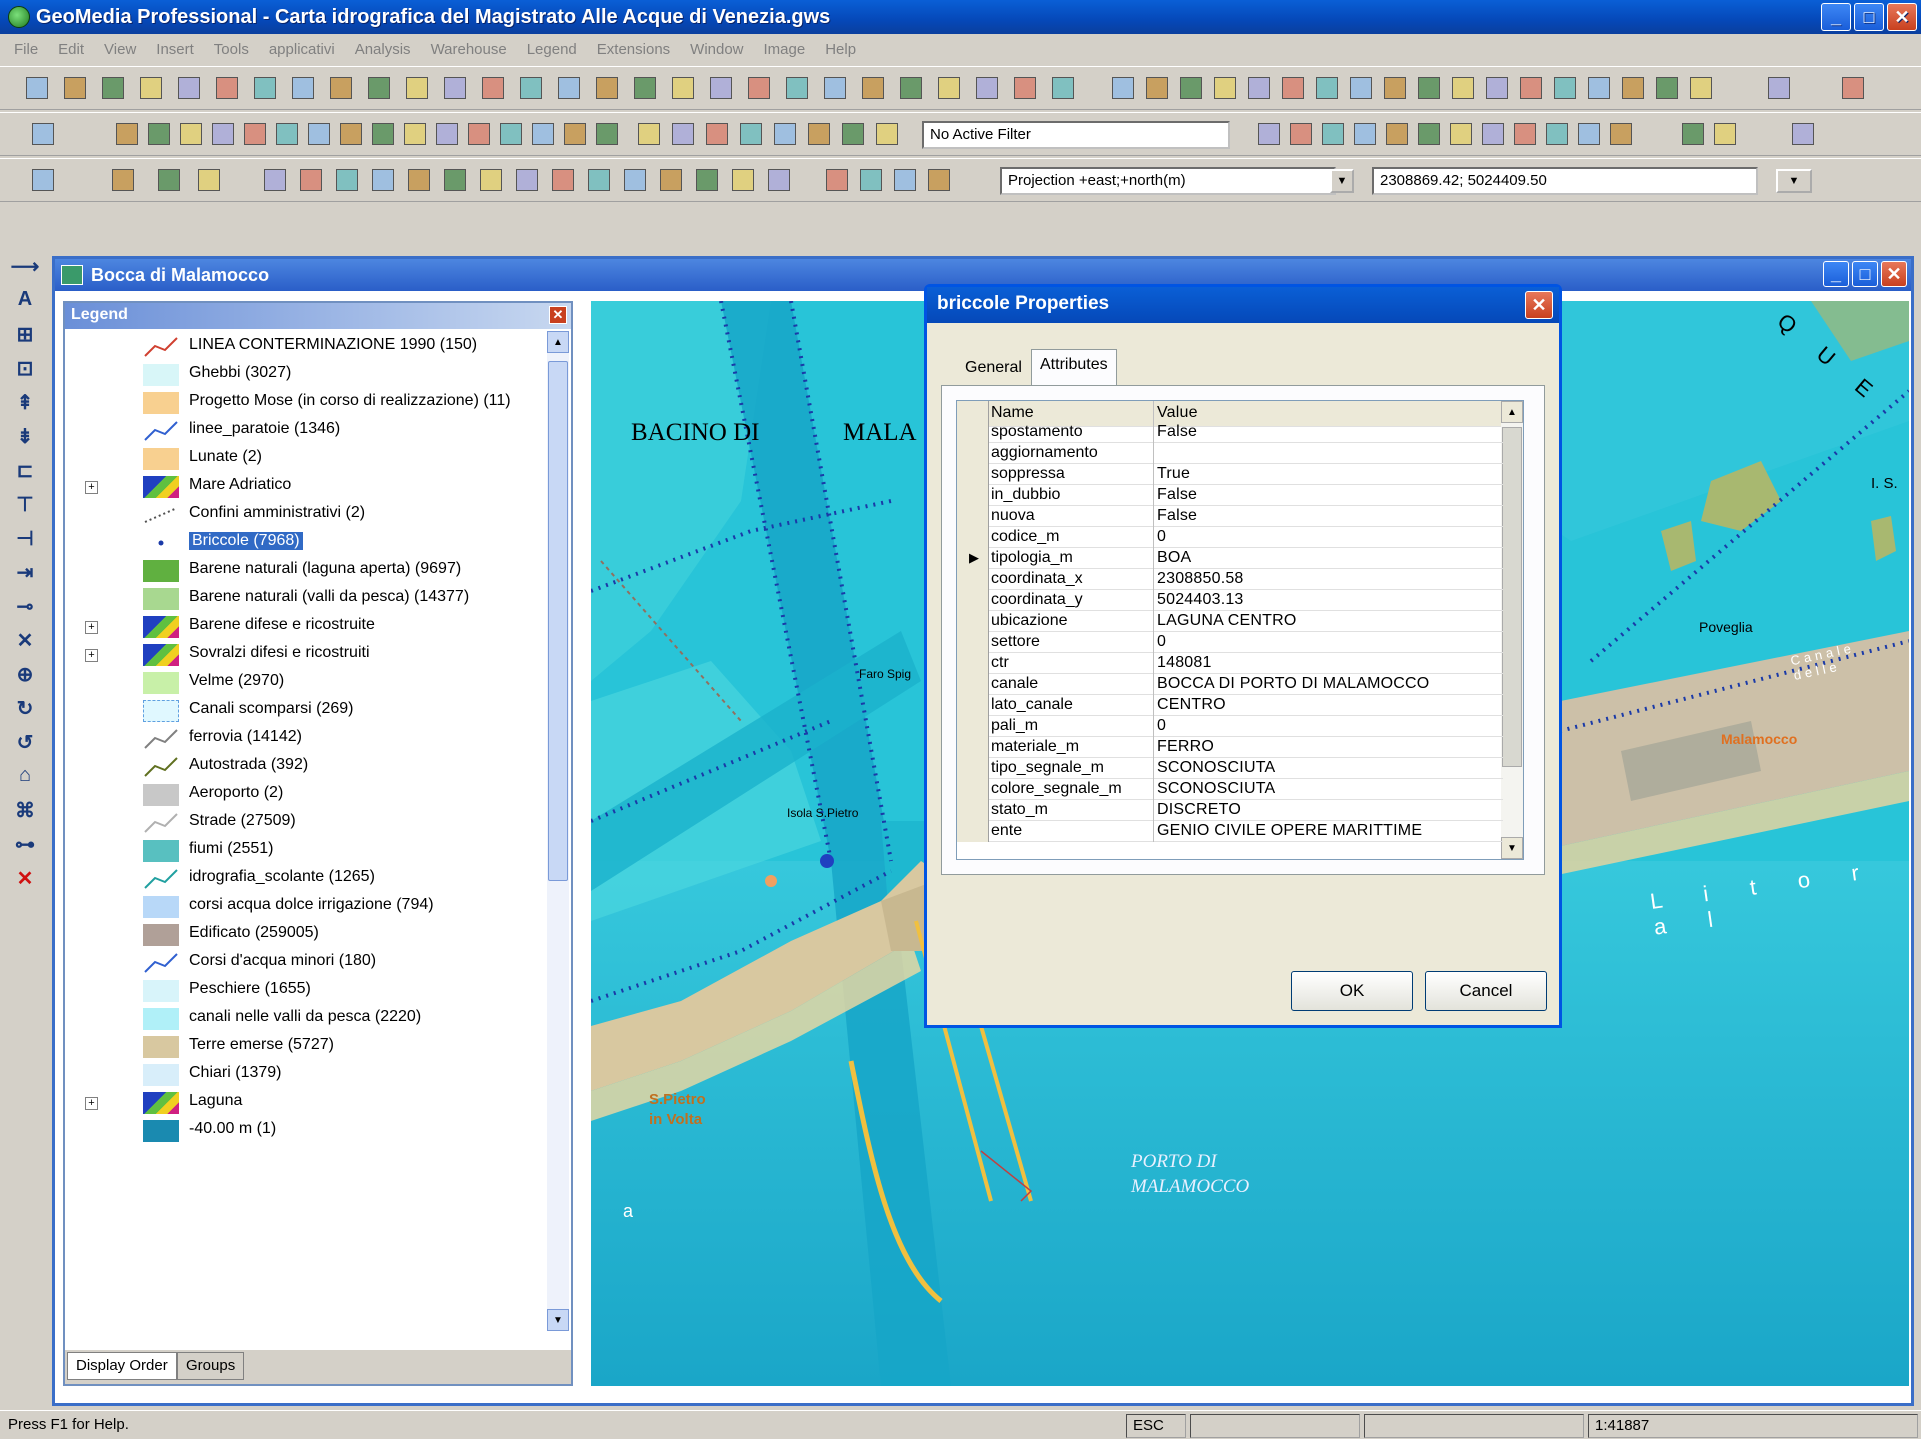 This screenshot has width=1921, height=1439. I want to click on row-selector: ▶, so click(973, 558).